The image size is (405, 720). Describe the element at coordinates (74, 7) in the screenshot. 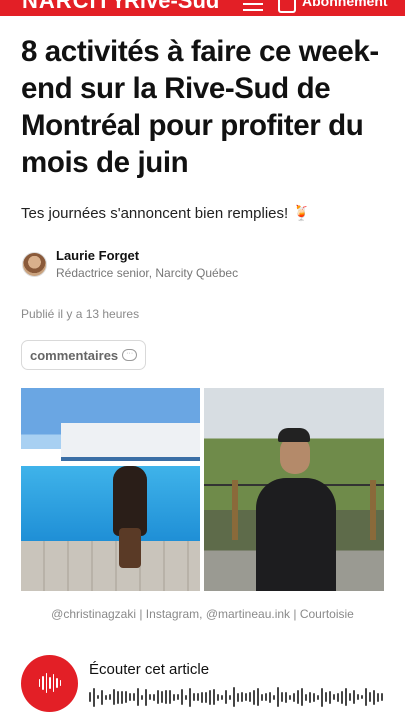

I see `brand-logo: NARCITY` at that location.